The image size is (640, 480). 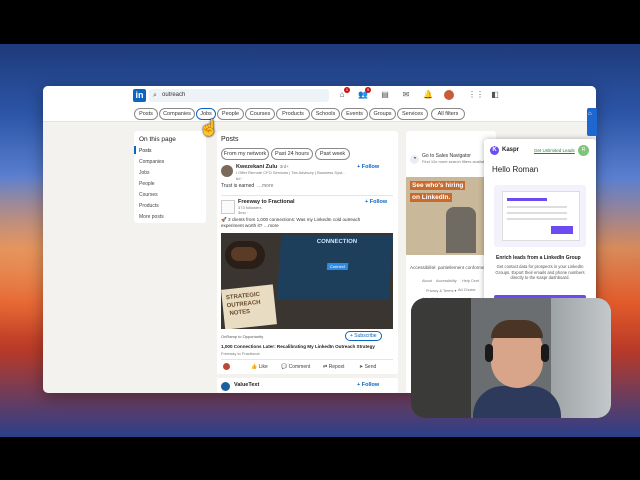 I want to click on kaspr-brand: Kaspr, so click(x=511, y=150).